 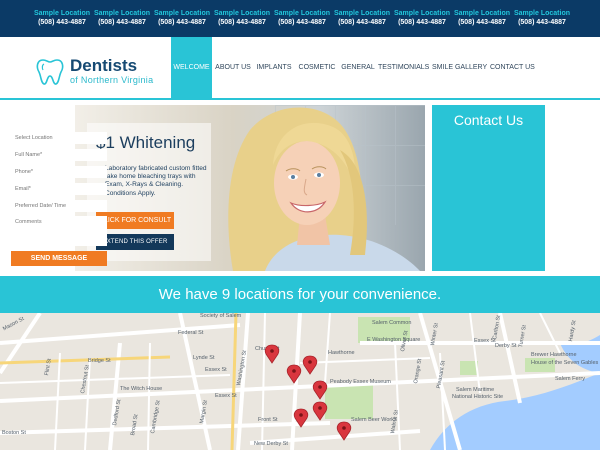 What do you see at coordinates (146, 142) in the screenshot?
I see `promo-title: $1 Whitening` at bounding box center [146, 142].